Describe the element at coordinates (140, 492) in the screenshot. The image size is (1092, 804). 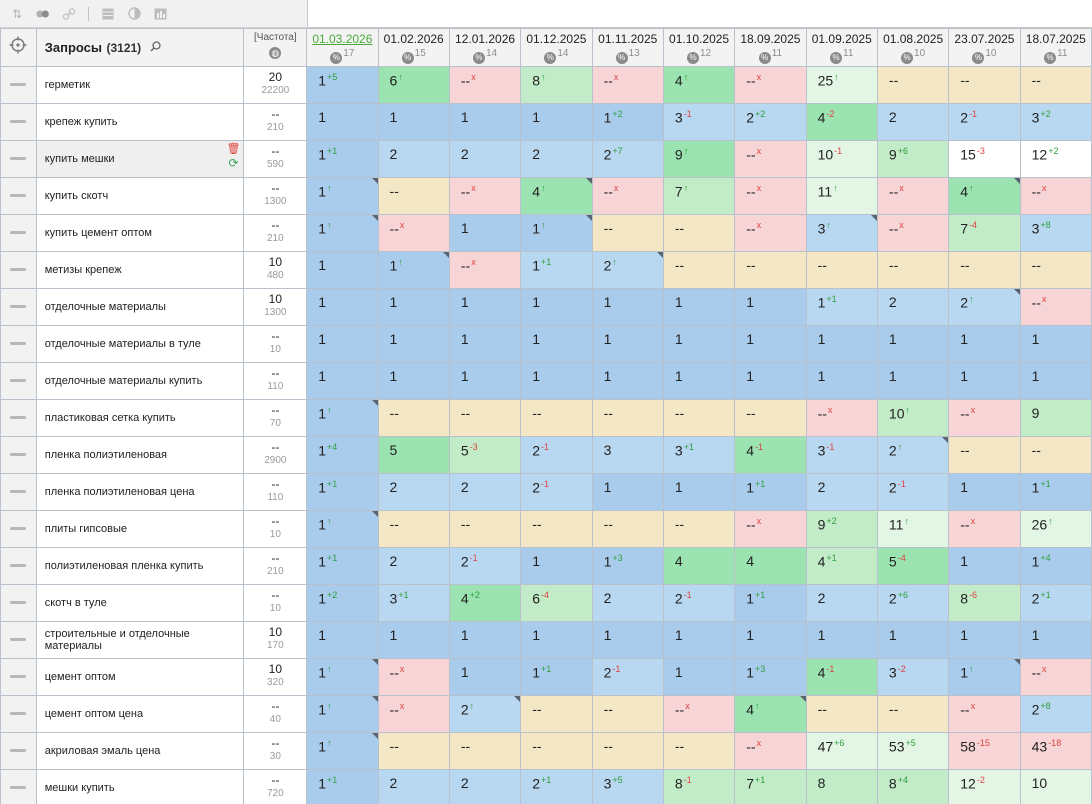
I see `query-cell: пленка полиэтиленовая цена` at that location.